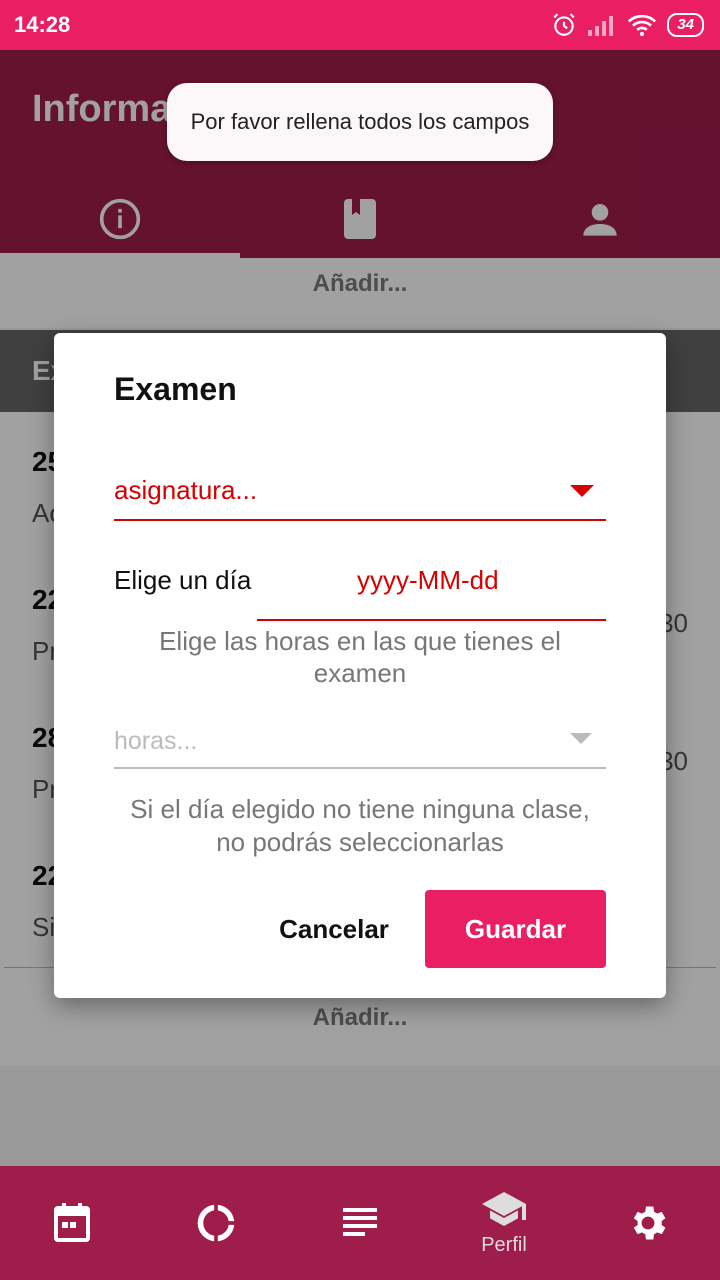  I want to click on dialog-title: Examen, so click(175, 389).